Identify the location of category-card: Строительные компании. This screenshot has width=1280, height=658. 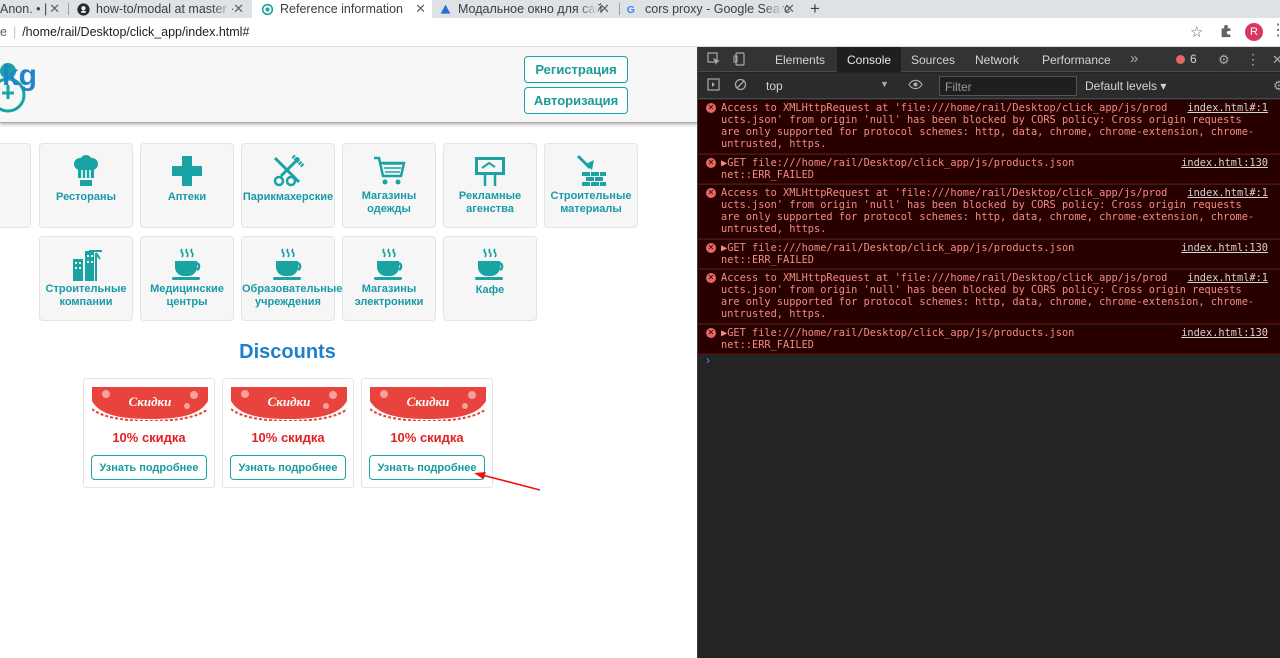
(86, 278).